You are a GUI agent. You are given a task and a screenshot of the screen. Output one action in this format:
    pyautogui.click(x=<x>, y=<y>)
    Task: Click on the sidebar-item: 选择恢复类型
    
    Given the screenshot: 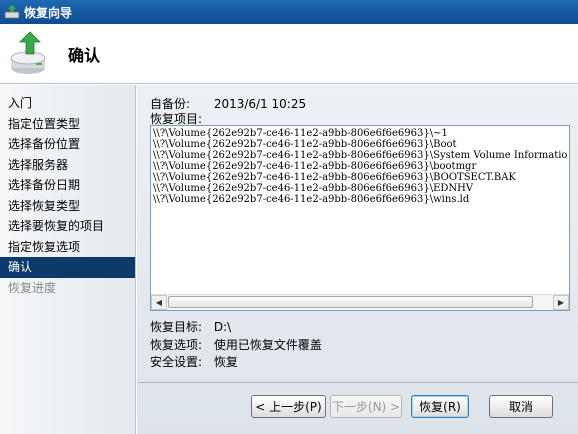 What is the action you would take?
    pyautogui.click(x=67, y=206)
    